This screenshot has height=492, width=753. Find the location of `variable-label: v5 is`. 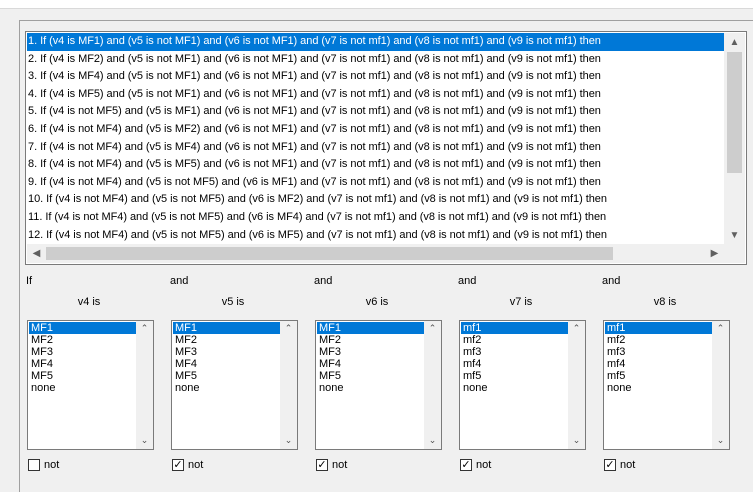

variable-label: v5 is is located at coordinates (233, 302).